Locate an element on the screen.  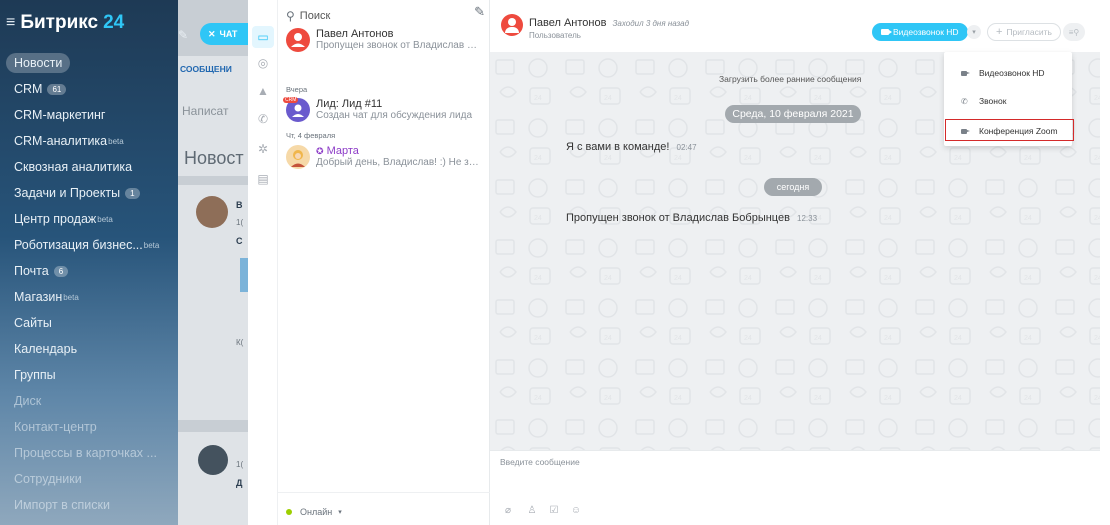
nav-item: CRM 61 is located at coordinates (89, 89).